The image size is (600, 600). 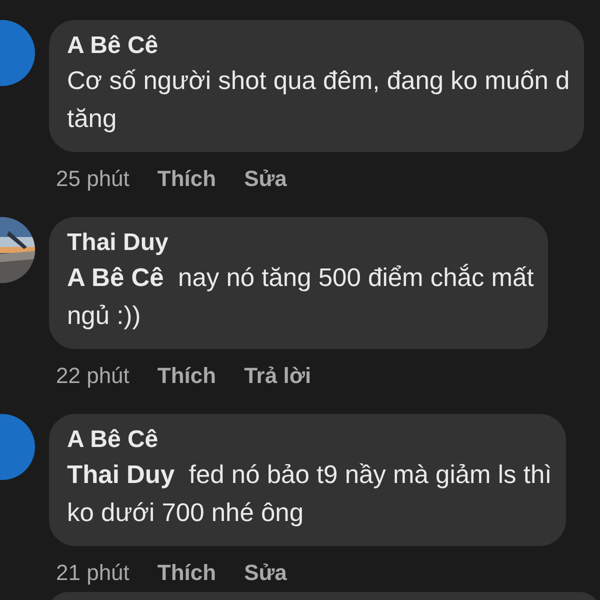 What do you see at coordinates (300, 243) in the screenshot?
I see `author-name: Thai Duy` at bounding box center [300, 243].